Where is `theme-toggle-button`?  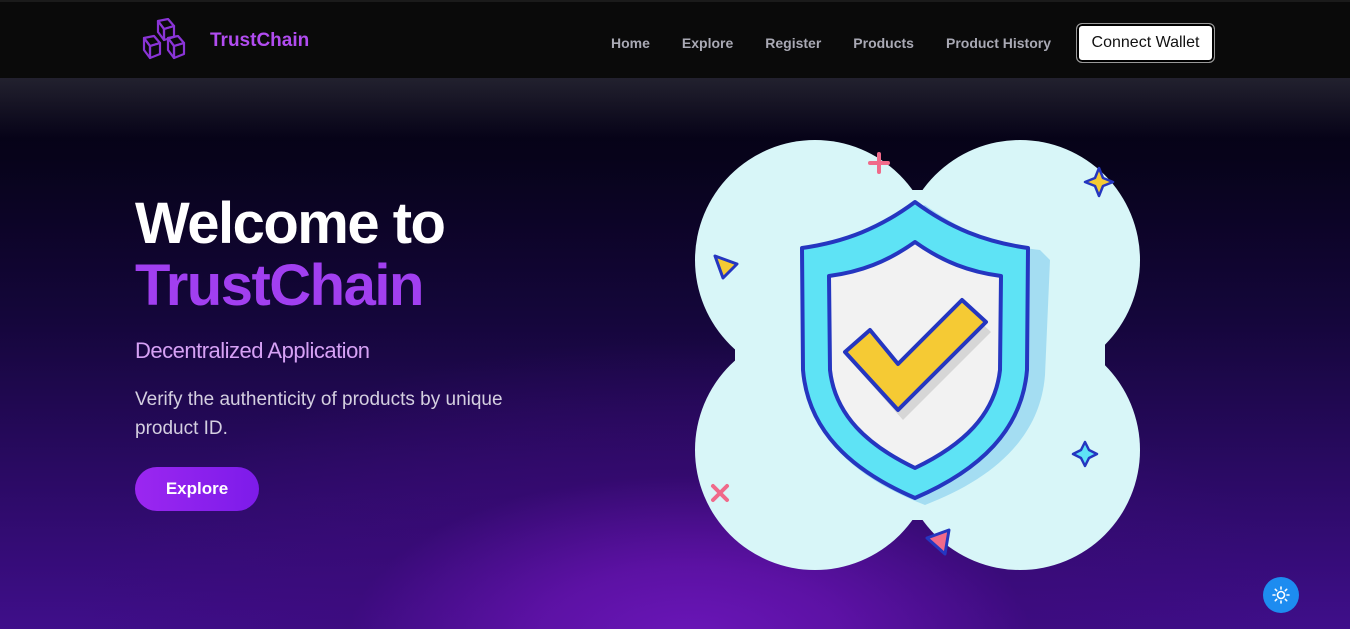
theme-toggle-button is located at coordinates (1281, 595).